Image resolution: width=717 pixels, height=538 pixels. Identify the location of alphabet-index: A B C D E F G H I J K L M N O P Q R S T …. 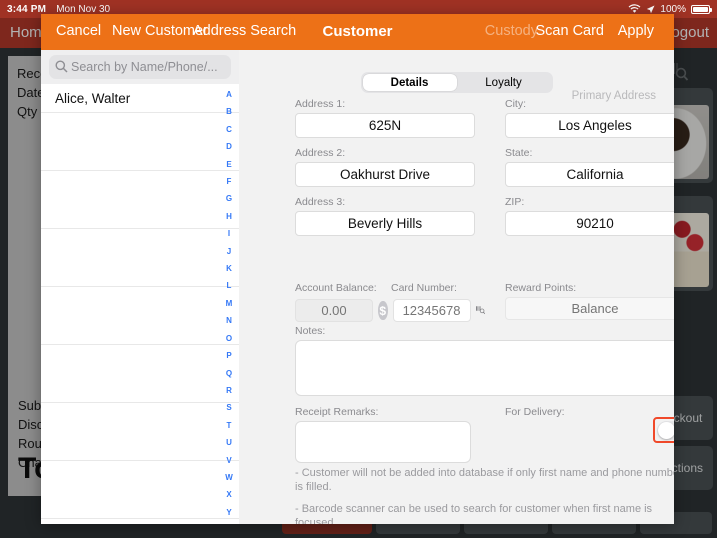
(229, 305).